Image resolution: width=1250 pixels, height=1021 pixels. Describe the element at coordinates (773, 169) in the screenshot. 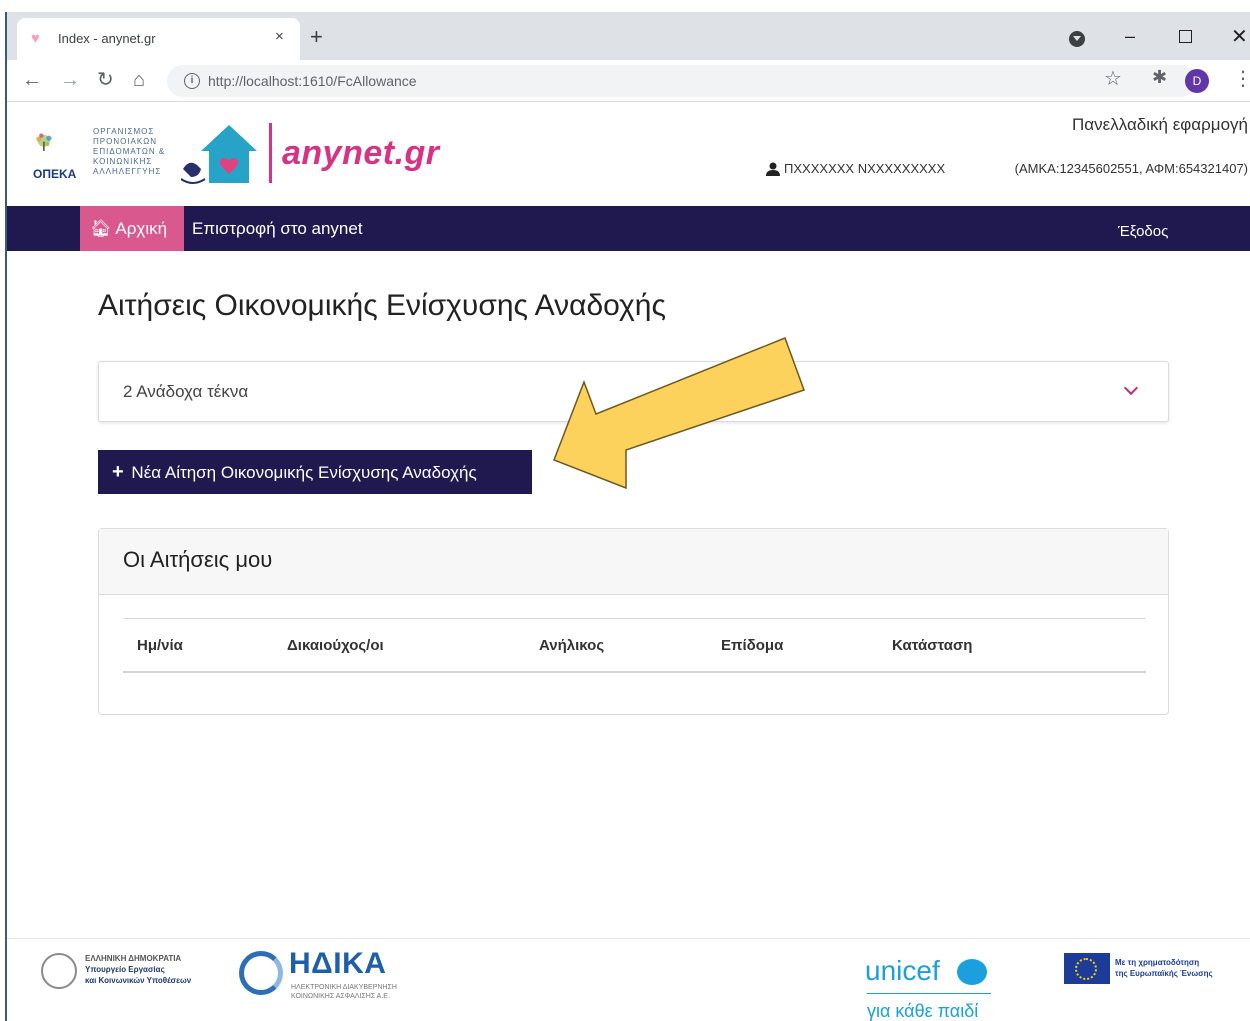

I see `user-icon` at that location.